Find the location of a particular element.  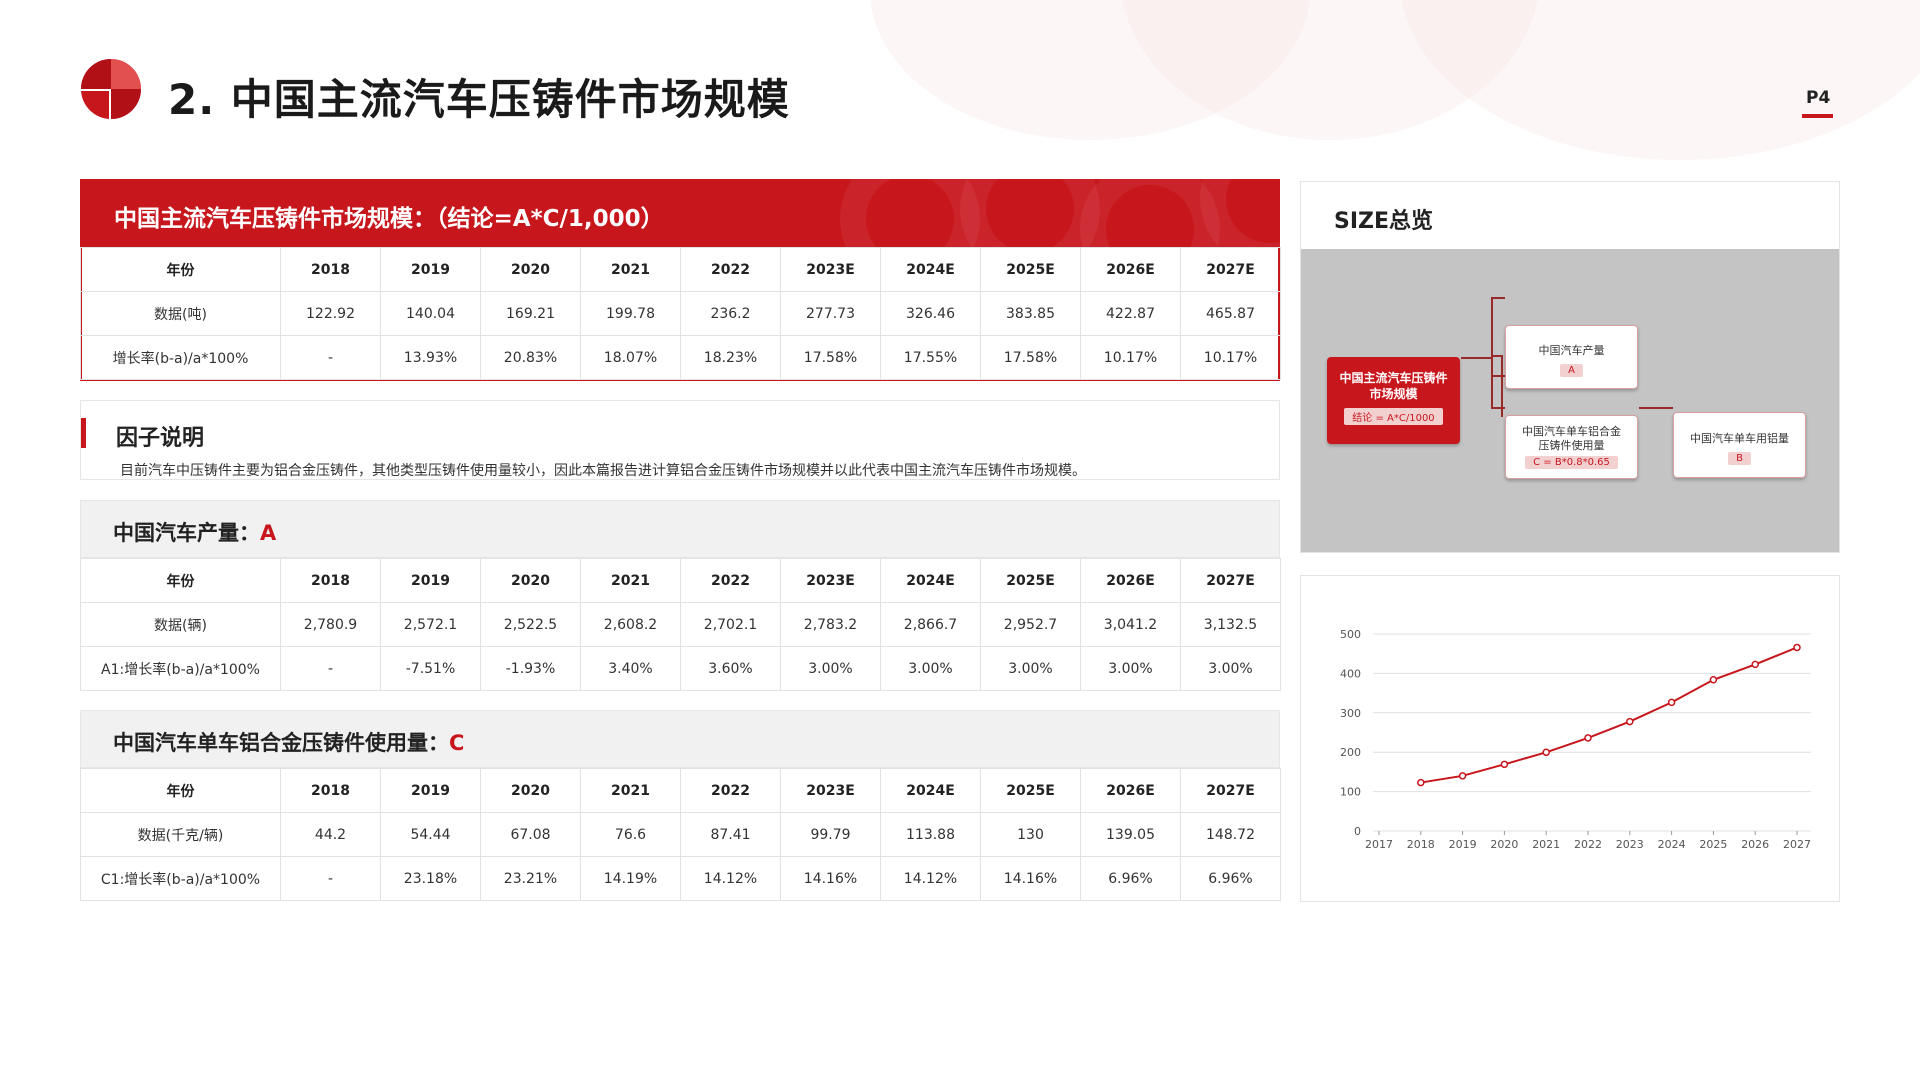

production-node: 中国汽车产量 A is located at coordinates (1571, 357).